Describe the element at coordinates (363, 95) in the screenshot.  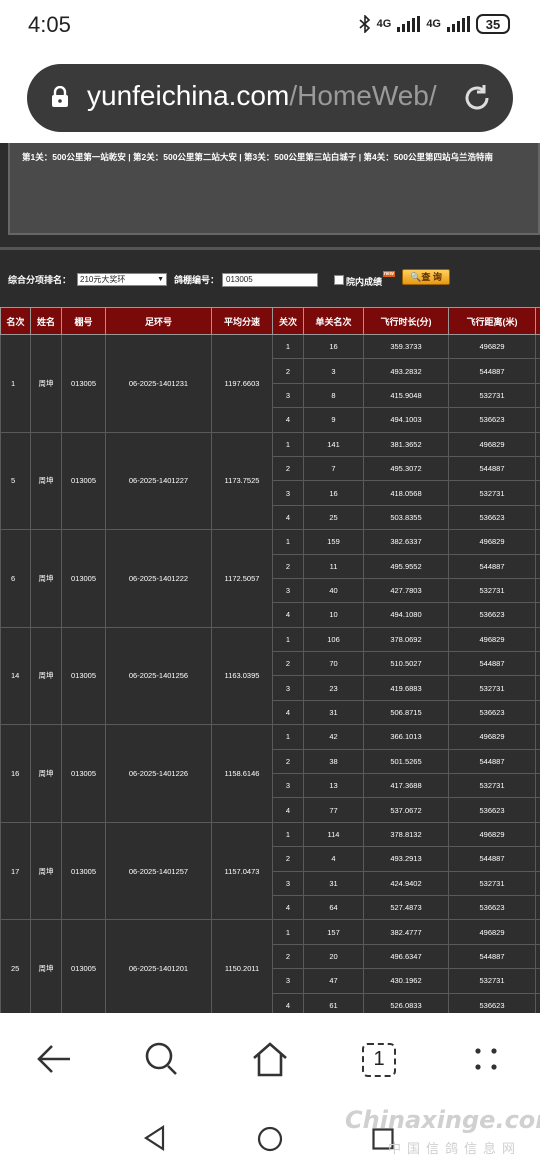
I see `url-path: /HomeWeb/` at that location.